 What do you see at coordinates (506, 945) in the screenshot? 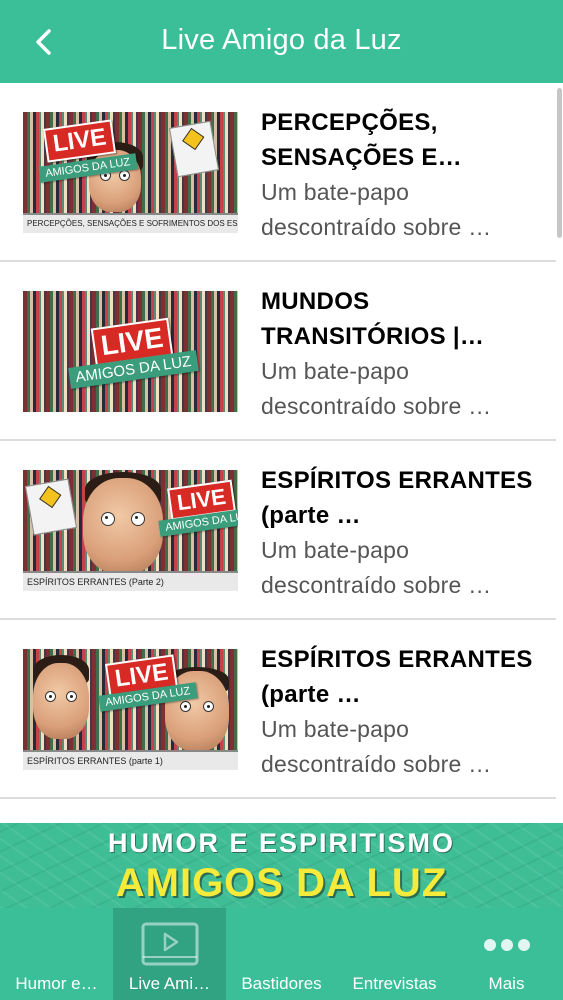
I see `more-dots-icon` at bounding box center [506, 945].